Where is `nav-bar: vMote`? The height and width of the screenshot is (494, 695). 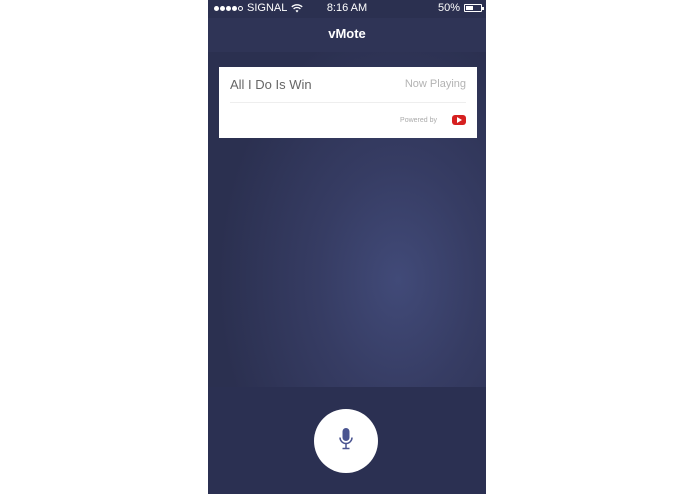 nav-bar: vMote is located at coordinates (347, 35).